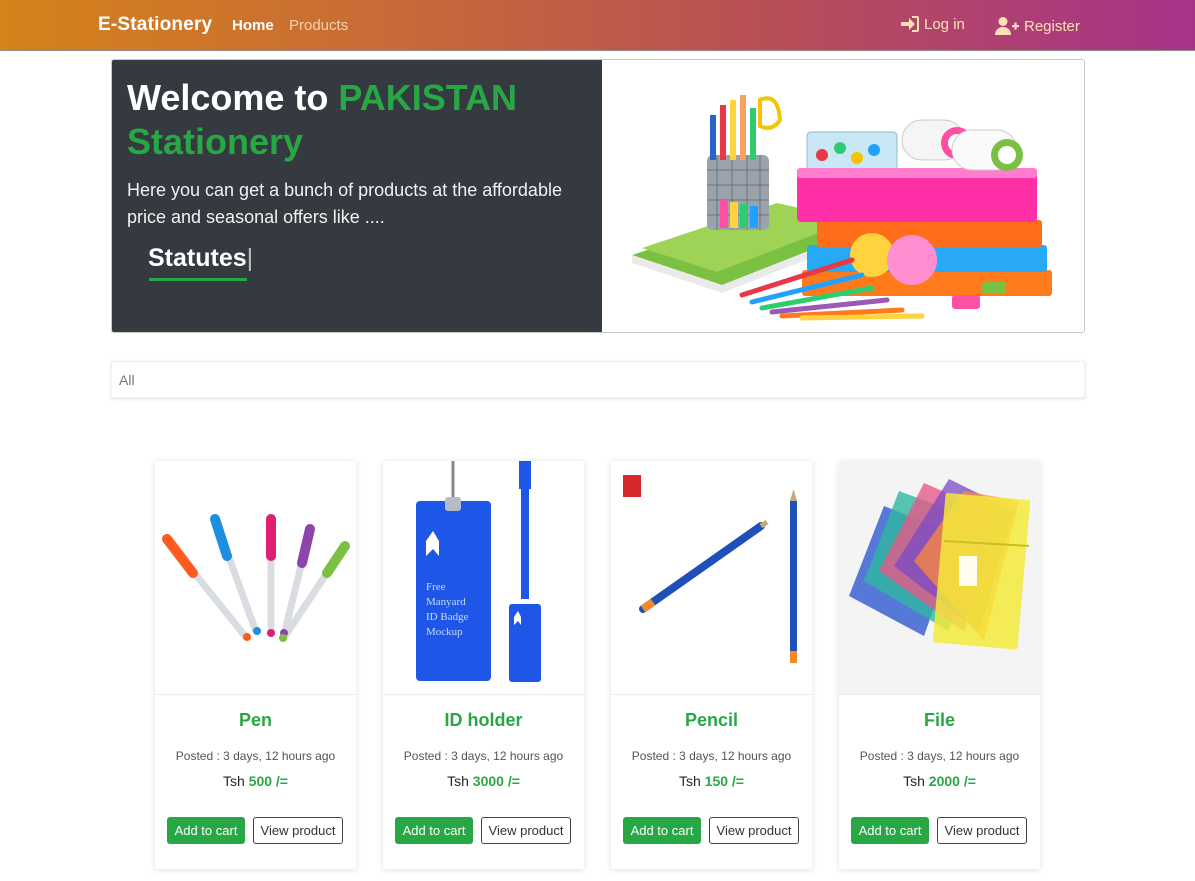  I want to click on product-name: Pencil, so click(711, 720).